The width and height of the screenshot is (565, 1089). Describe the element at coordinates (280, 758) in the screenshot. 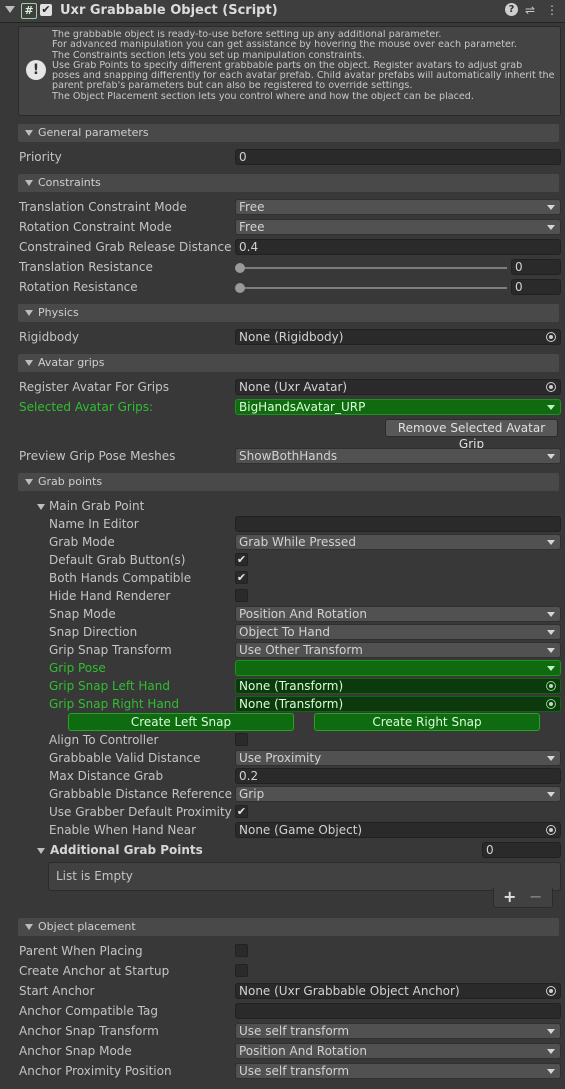

I see `dropdown-value: Use Proximity` at that location.